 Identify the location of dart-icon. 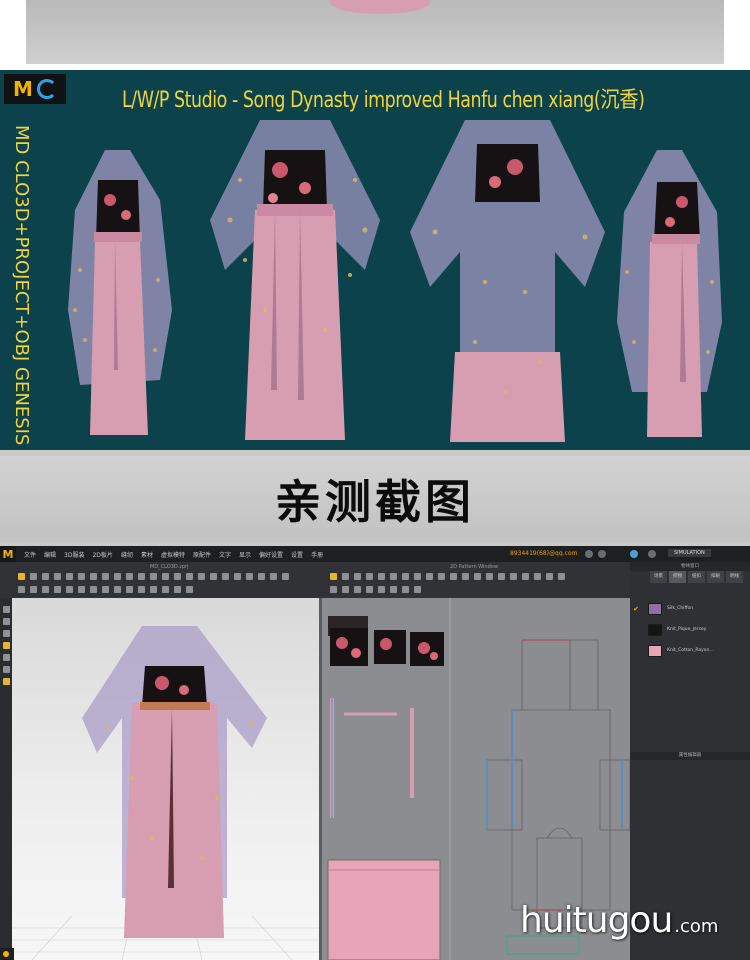
(429, 576).